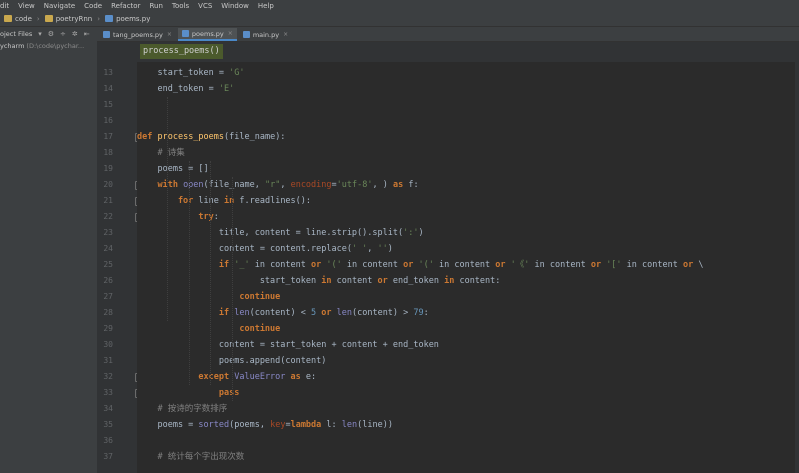 The width and height of the screenshot is (799, 473). Describe the element at coordinates (108, 216) in the screenshot. I see `line-number: 22` at that location.